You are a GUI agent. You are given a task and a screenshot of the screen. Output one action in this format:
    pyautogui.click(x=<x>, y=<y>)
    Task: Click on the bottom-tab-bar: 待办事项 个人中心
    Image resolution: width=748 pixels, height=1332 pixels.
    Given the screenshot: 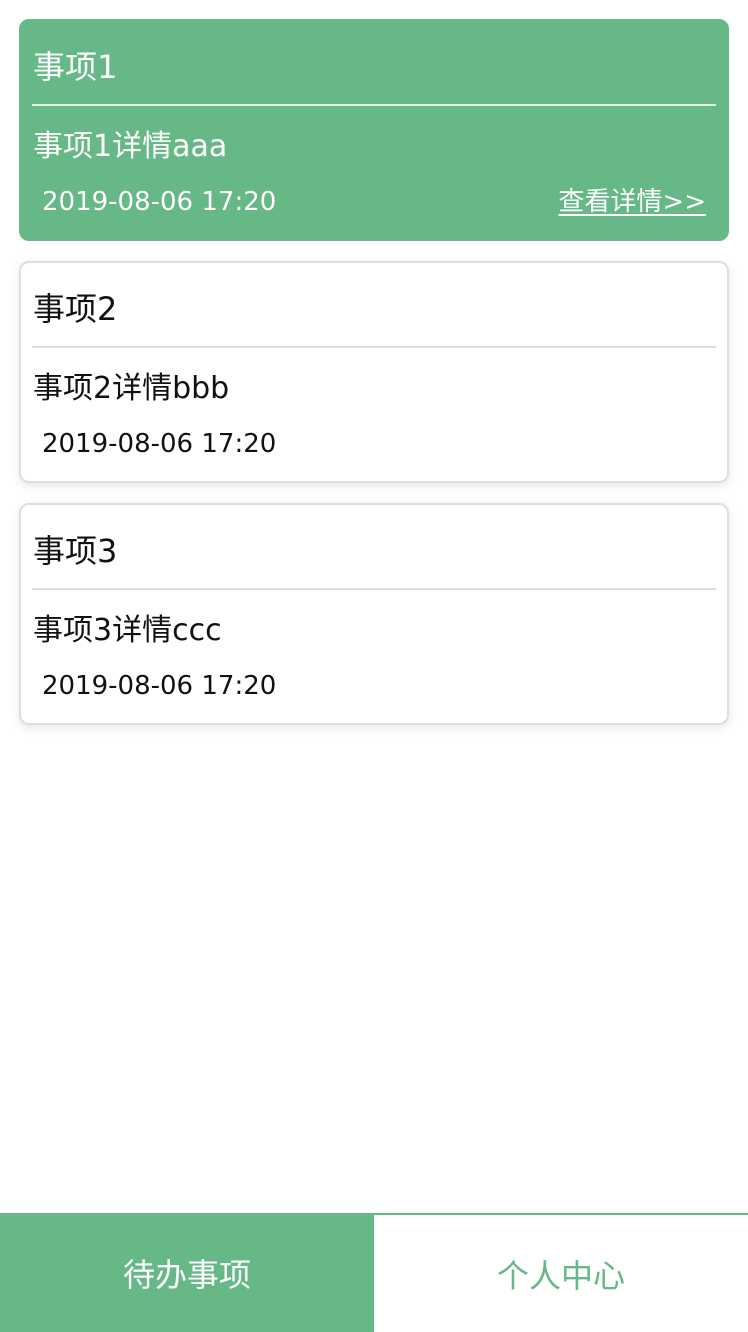 What is the action you would take?
    pyautogui.click(x=374, y=1272)
    